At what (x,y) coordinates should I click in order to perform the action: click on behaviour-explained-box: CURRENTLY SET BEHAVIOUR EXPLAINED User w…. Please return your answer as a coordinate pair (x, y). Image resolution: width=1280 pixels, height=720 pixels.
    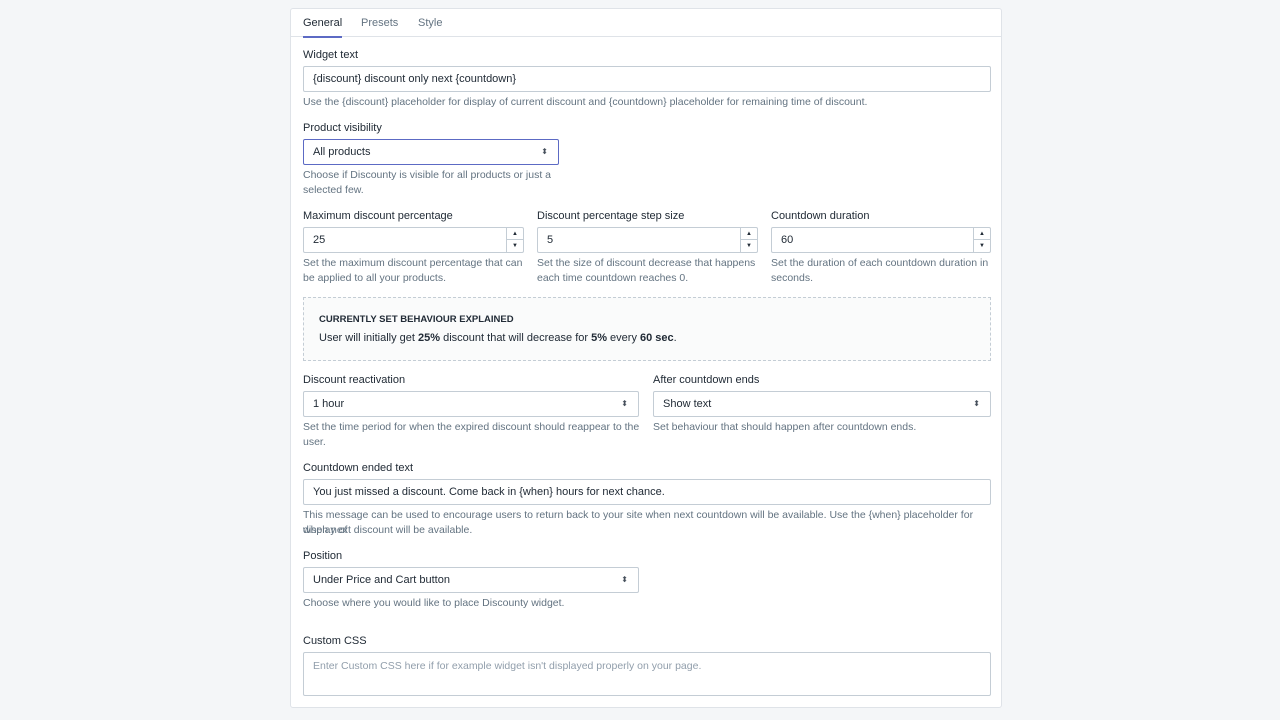
    Looking at the image, I should click on (647, 329).